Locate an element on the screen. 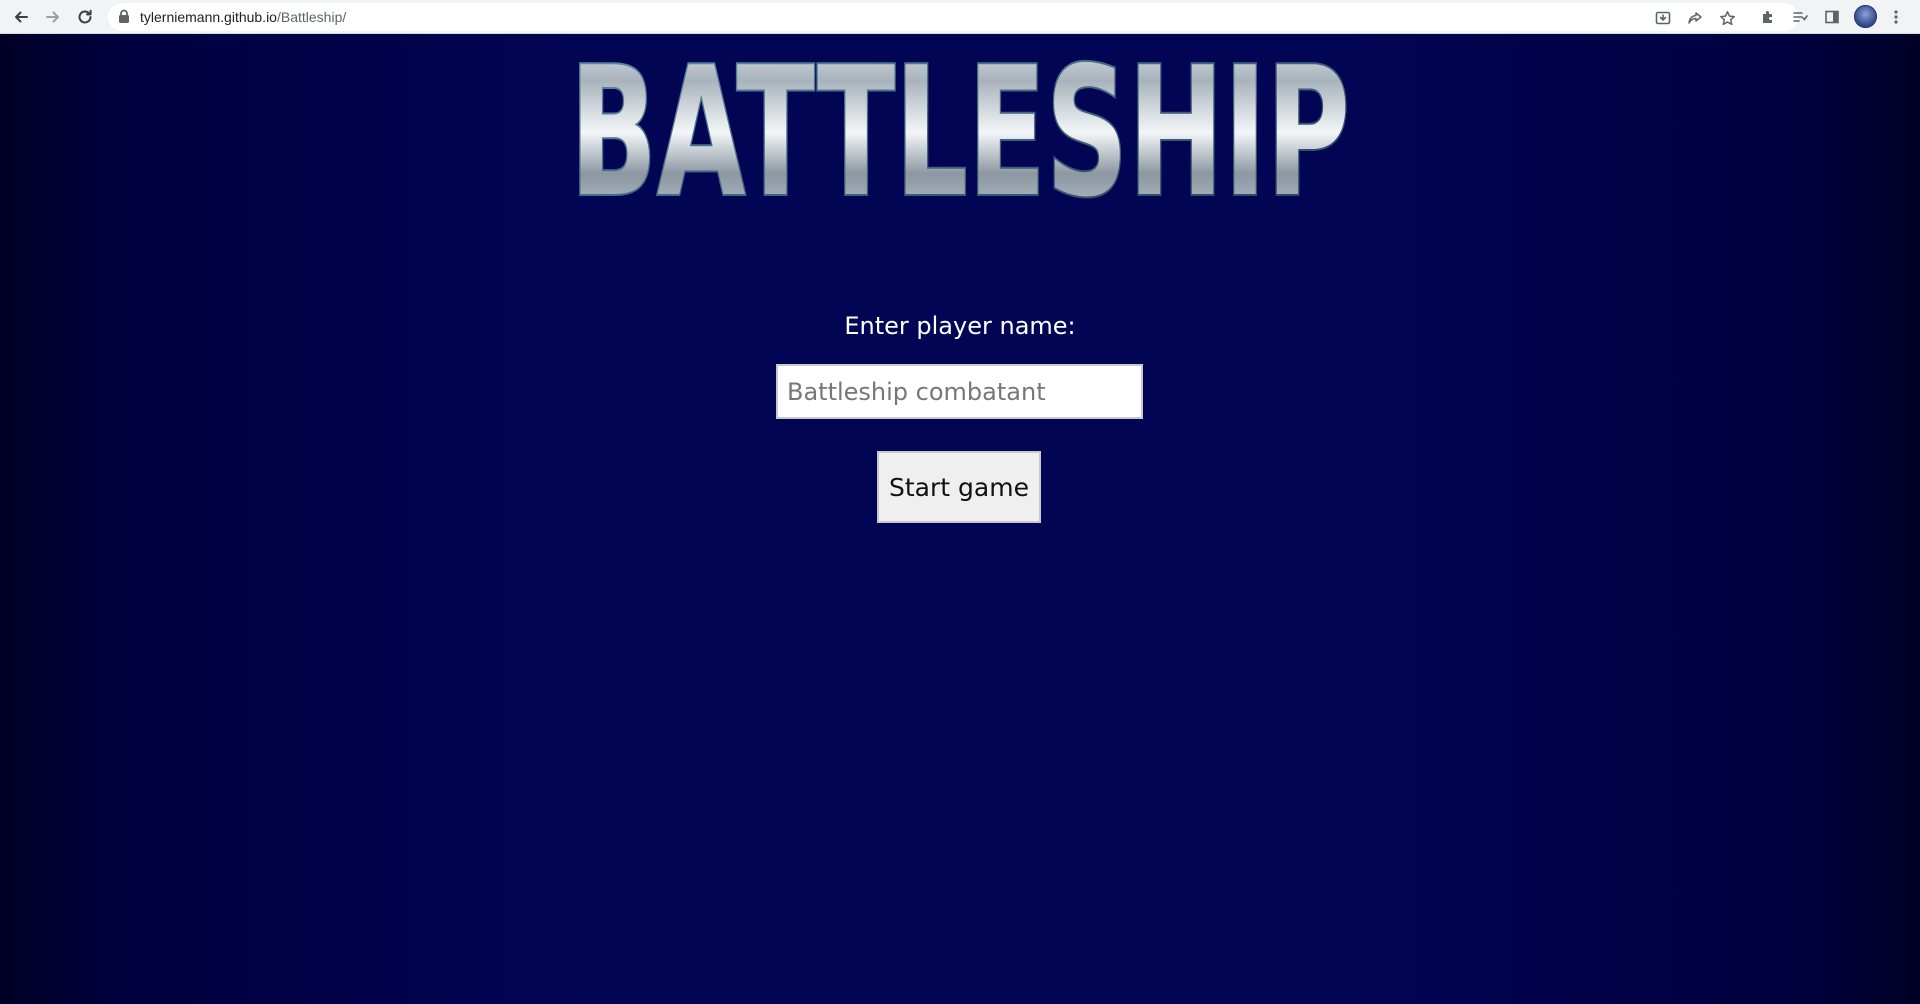  battleship-logo: BATTLESHIP is located at coordinates (960, 124).